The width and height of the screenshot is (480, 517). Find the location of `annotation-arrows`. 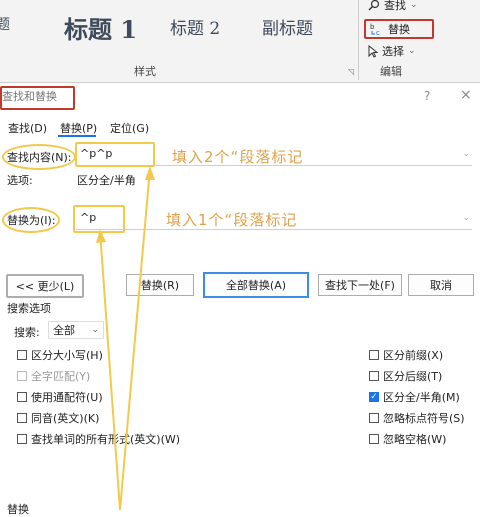

annotation-arrows is located at coordinates (125, 338).